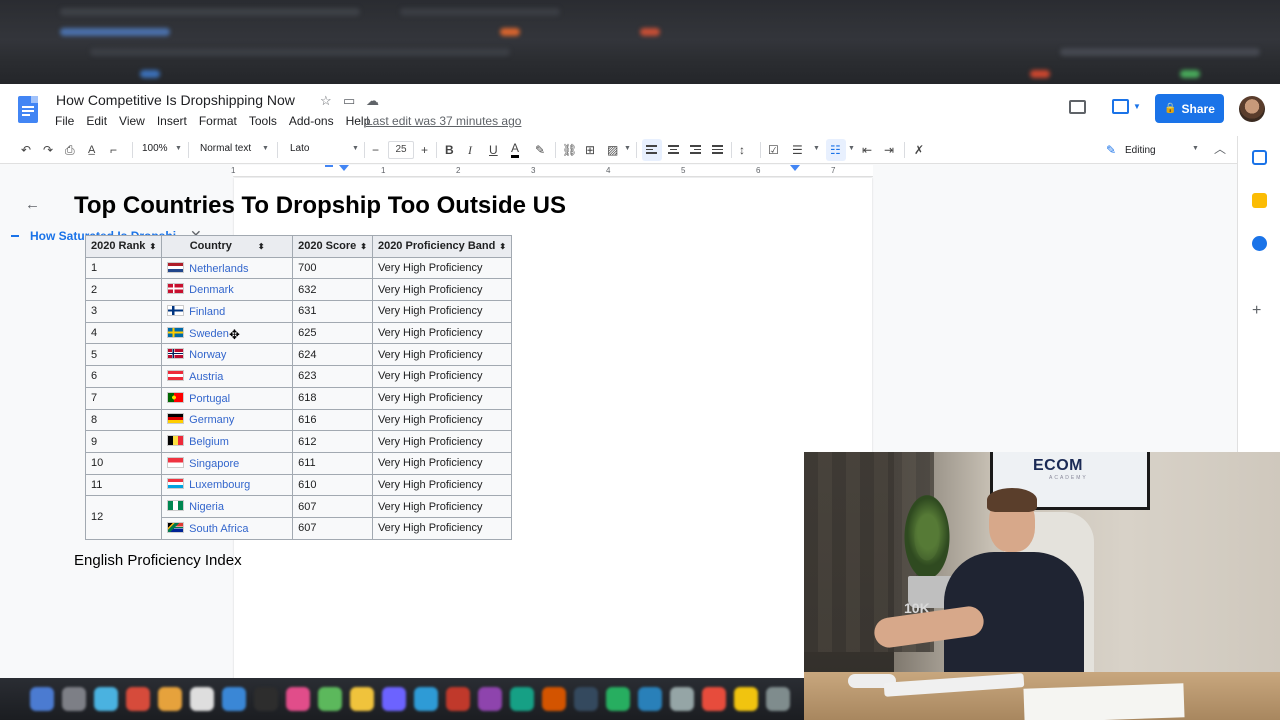  I want to click on avatar, so click(1252, 109).